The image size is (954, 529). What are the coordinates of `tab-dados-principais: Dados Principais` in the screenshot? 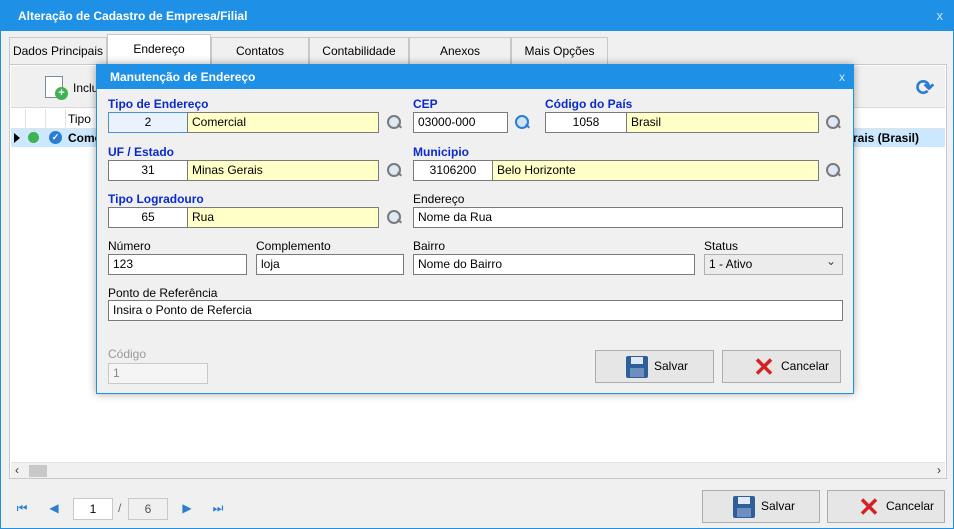 It's located at (58, 51).